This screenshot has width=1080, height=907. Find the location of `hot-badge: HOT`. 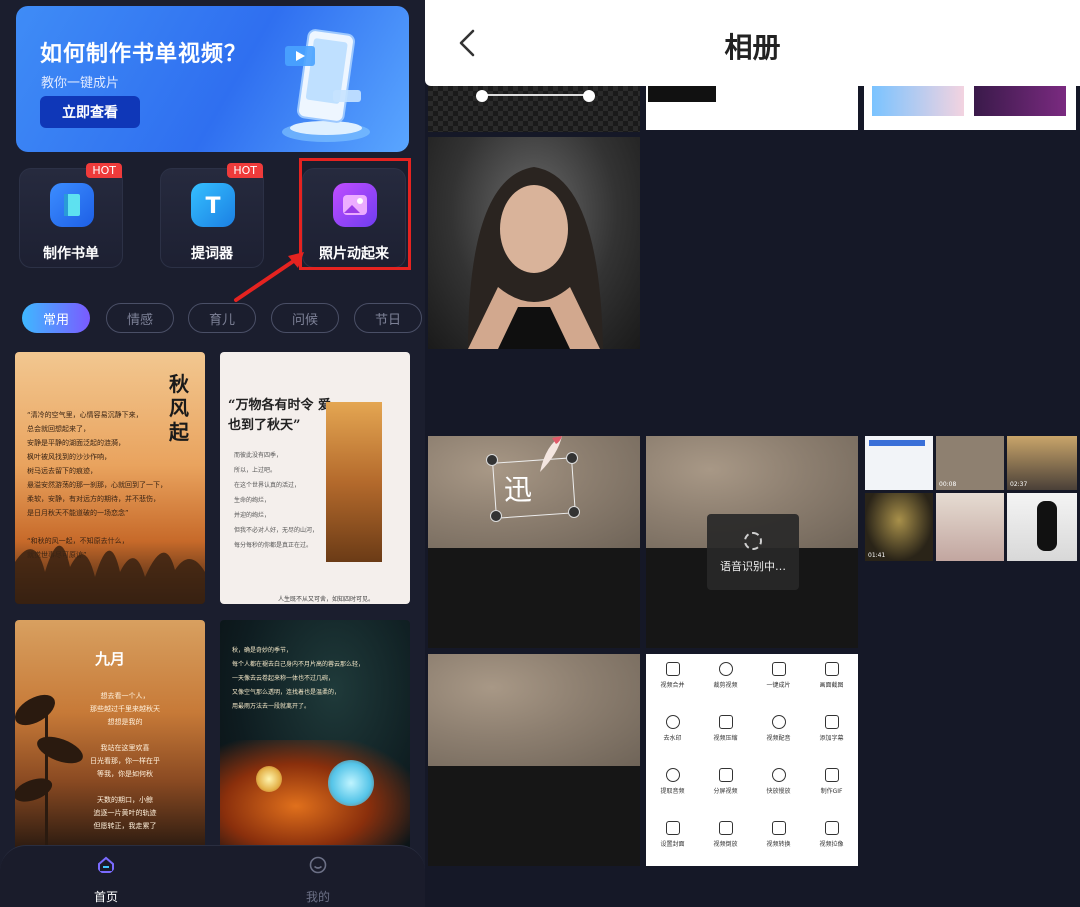

hot-badge: HOT is located at coordinates (104, 170).